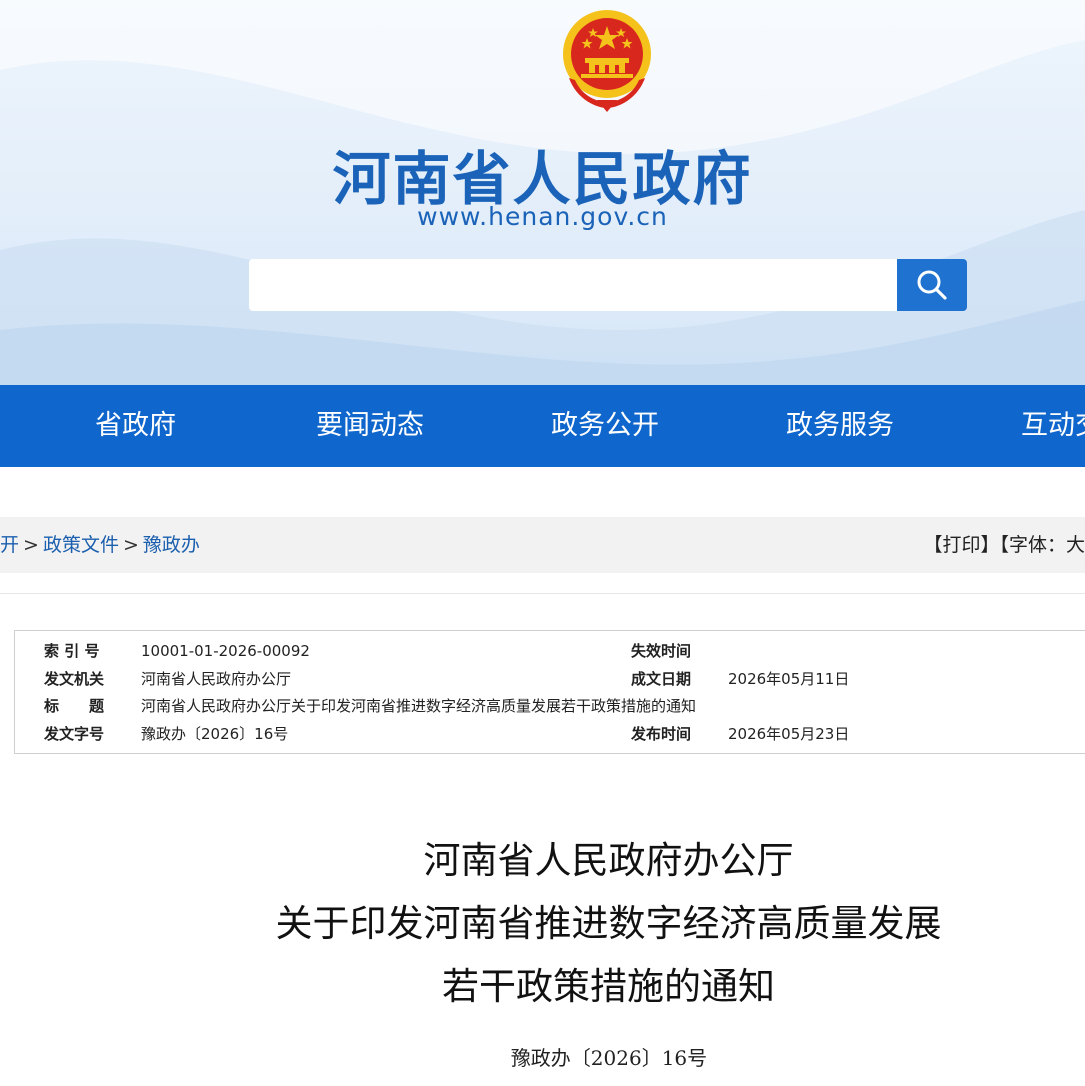 The height and width of the screenshot is (1086, 1085). I want to click on title-value: 河南省人民政府办公厅关于印发河南省推进数字经济高质量发展若干政策措施的通知, so click(419, 706).